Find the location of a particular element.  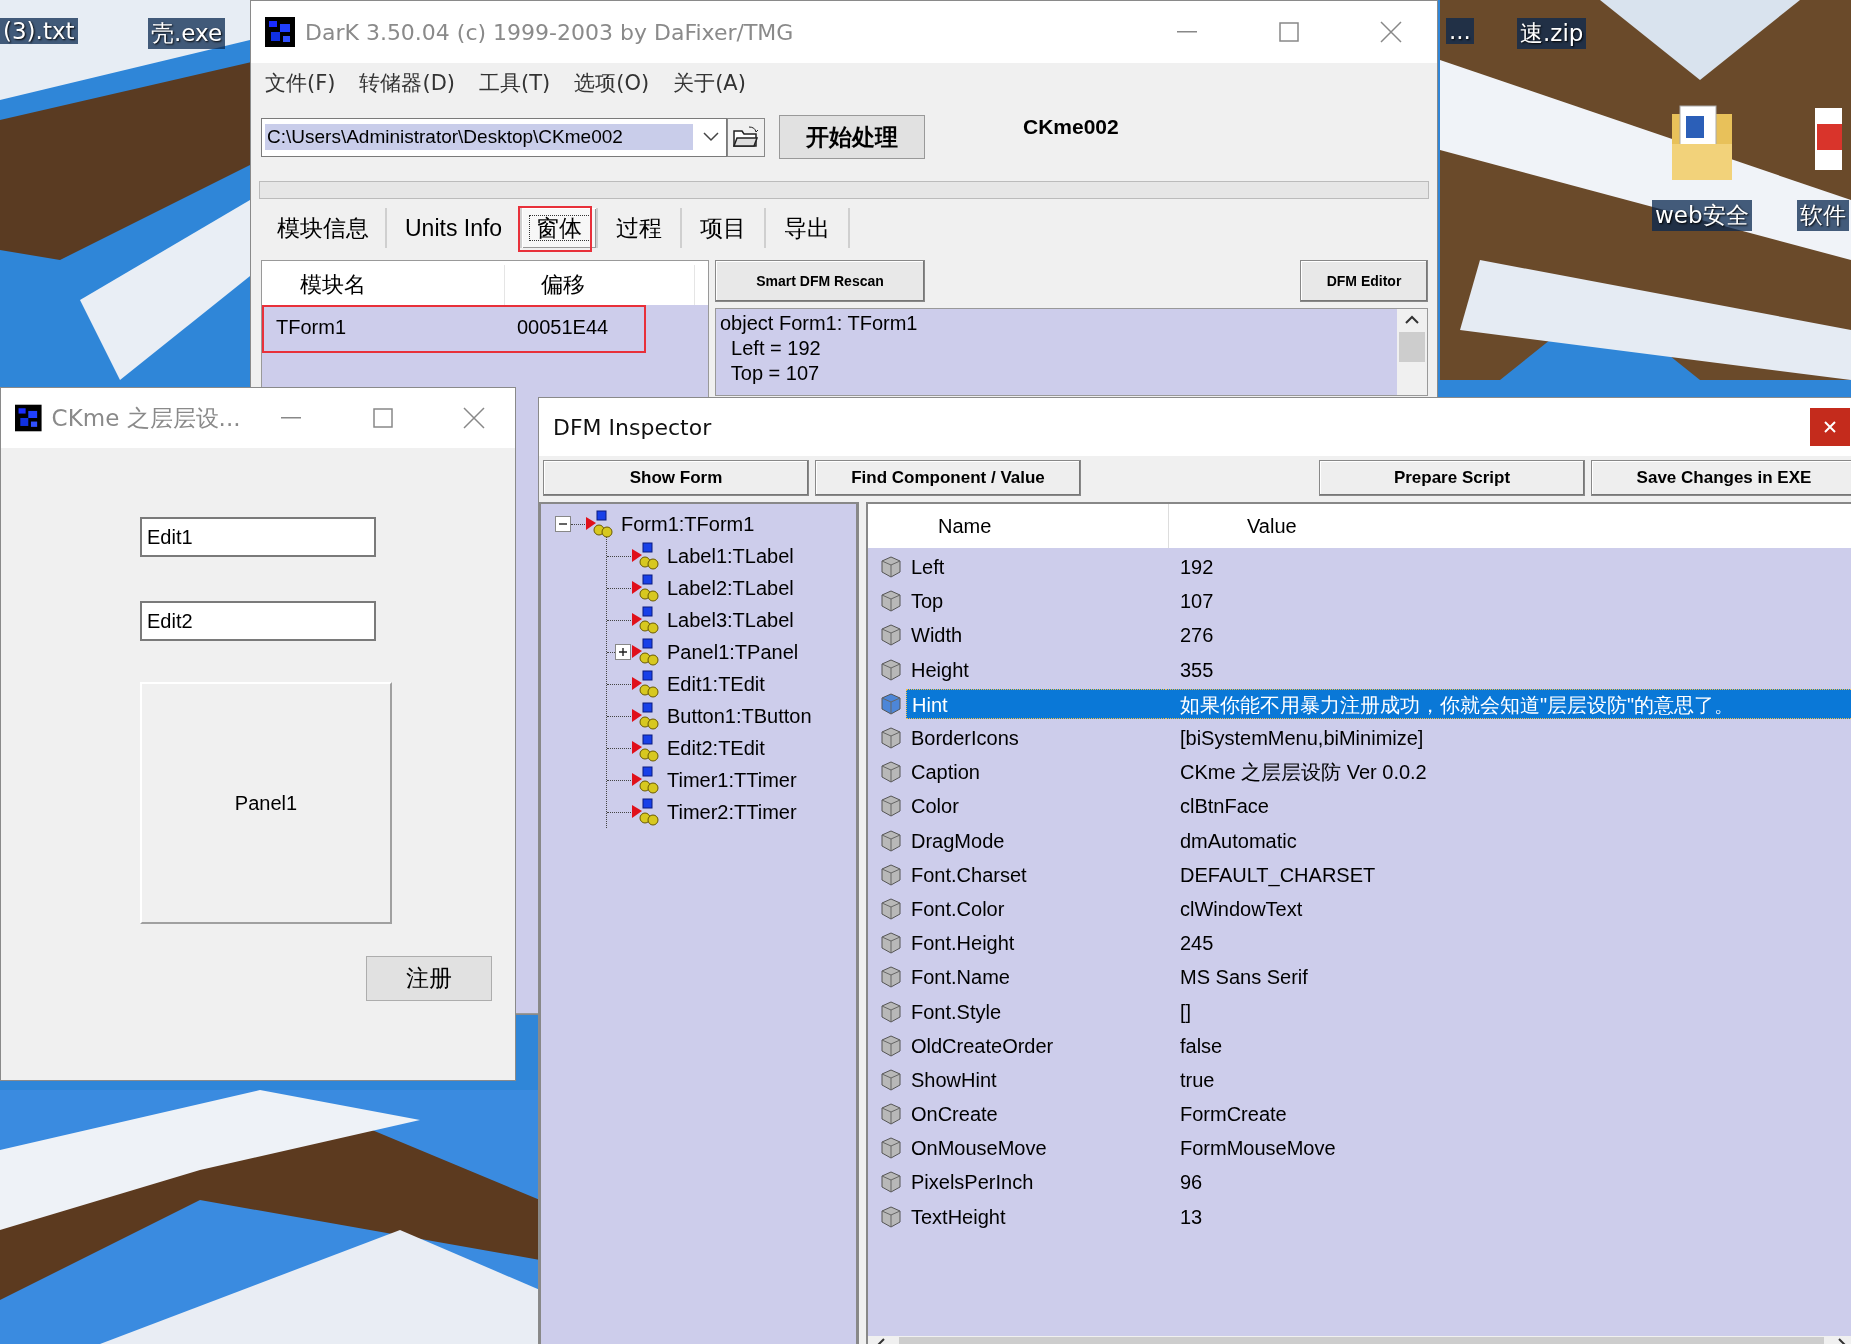

property-value: 107 is located at coordinates (1508, 601).